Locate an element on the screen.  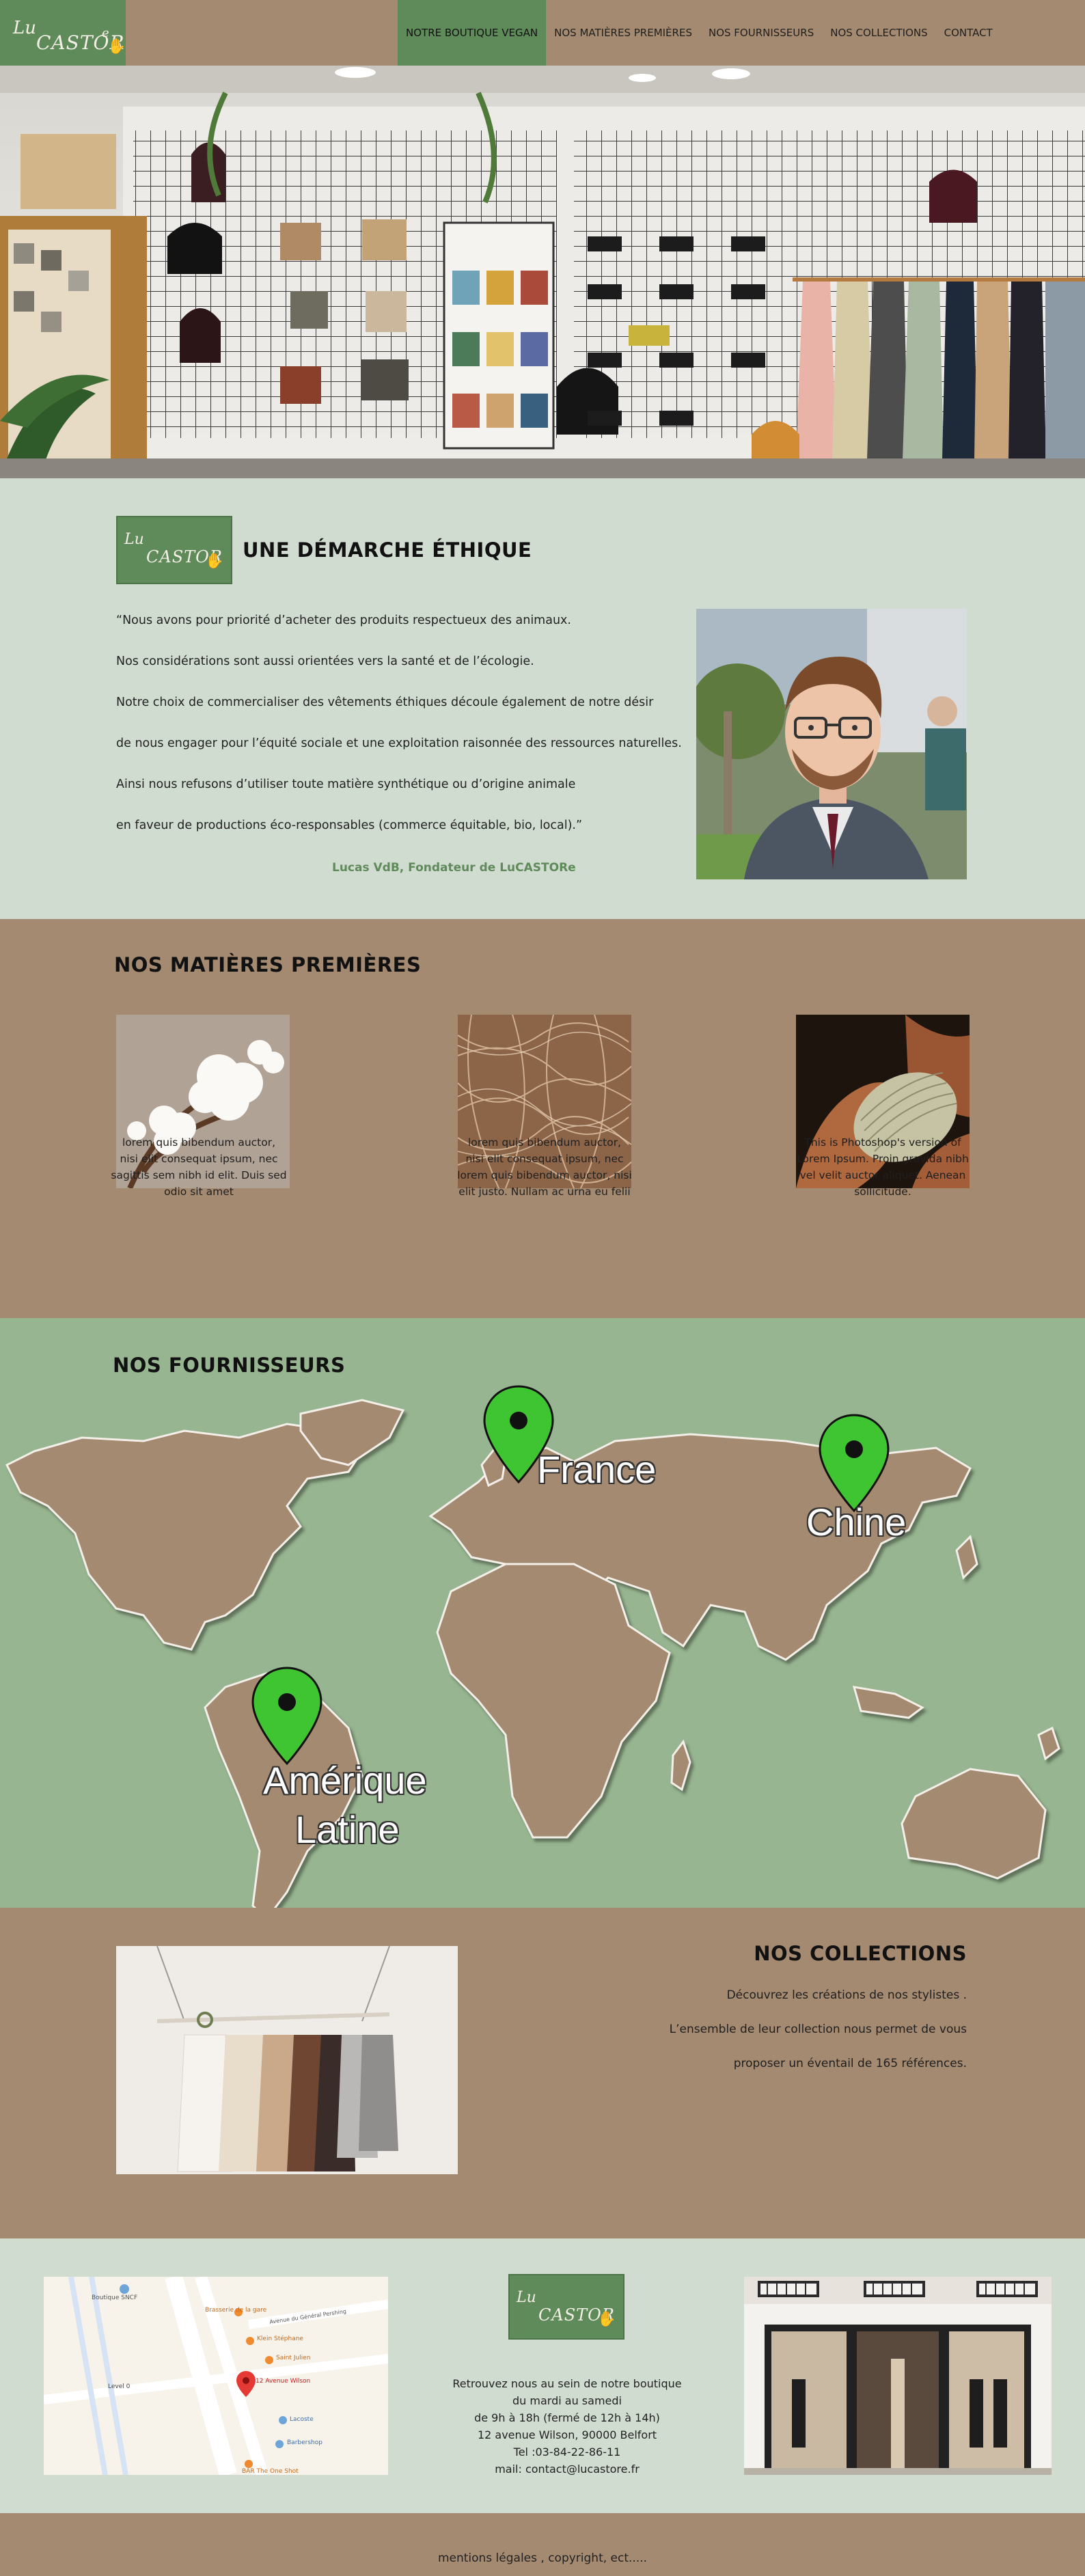
materials-title: NOS MATIÈRES PREMIÈRES is located at coordinates (268, 964).